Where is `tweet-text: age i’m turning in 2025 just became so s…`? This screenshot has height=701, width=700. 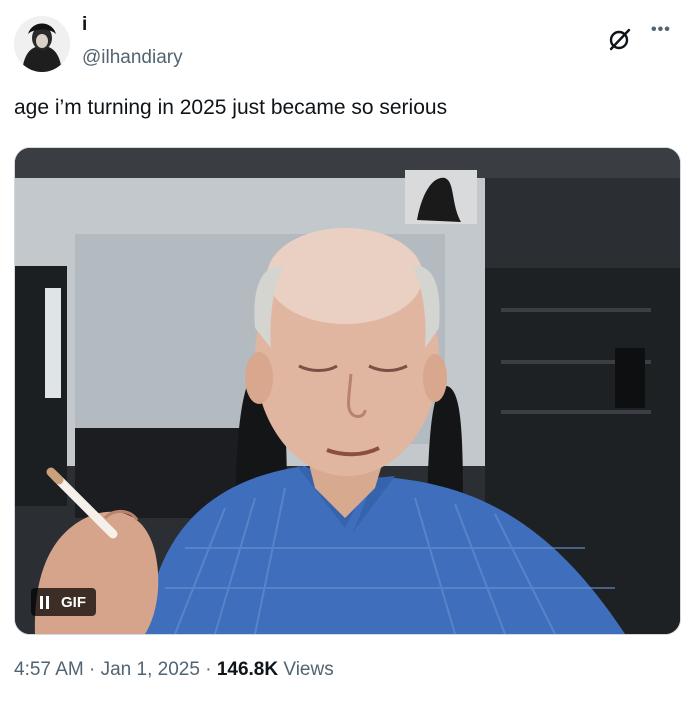
tweet-text: age i’m turning in 2025 just became so s… is located at coordinates (231, 107).